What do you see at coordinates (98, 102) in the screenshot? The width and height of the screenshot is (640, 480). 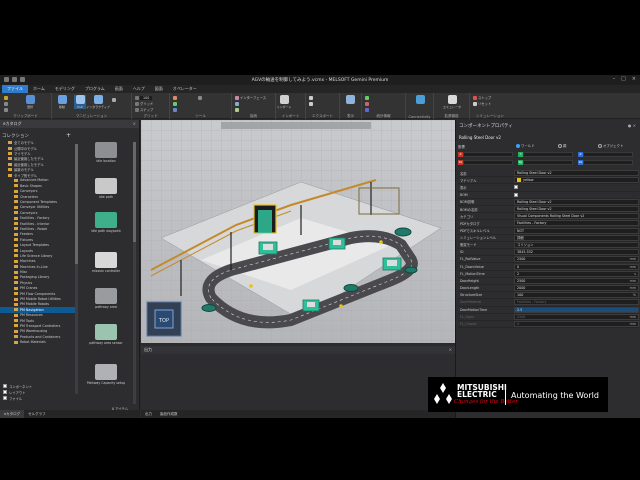 I see `interactive-button: インタラクティブ` at bounding box center [98, 102].